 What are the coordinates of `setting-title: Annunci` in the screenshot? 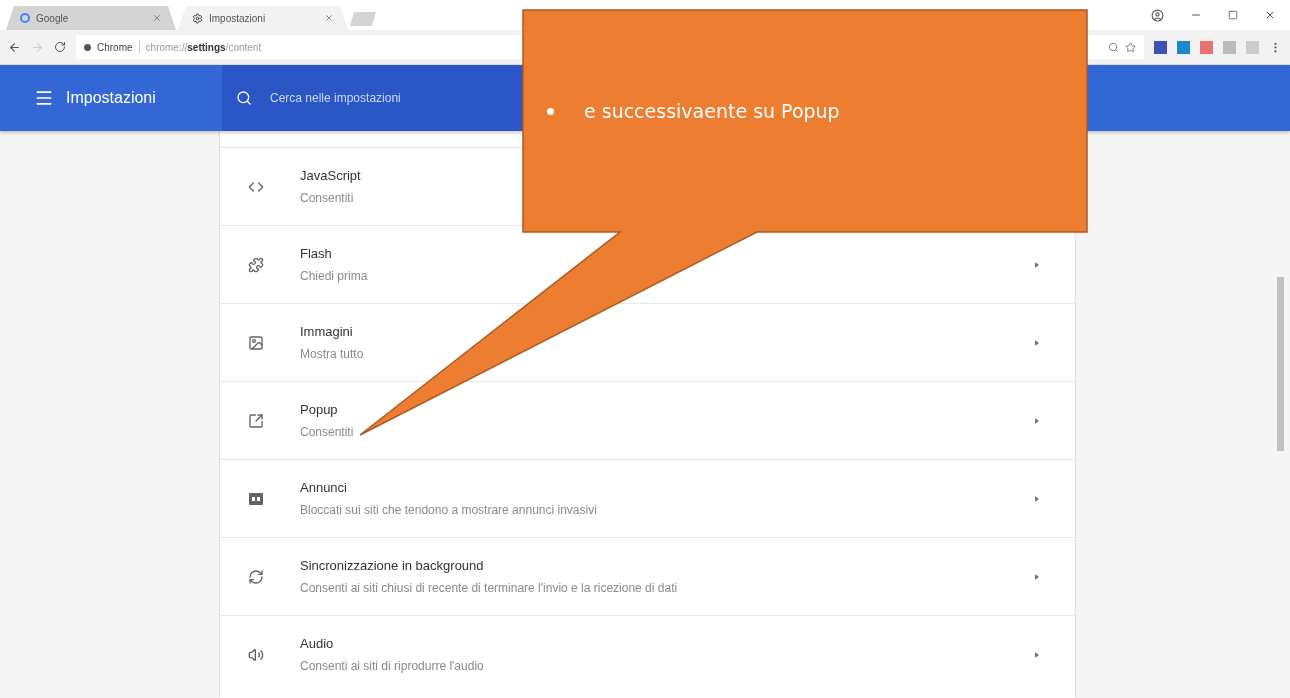 It's located at (324, 487).